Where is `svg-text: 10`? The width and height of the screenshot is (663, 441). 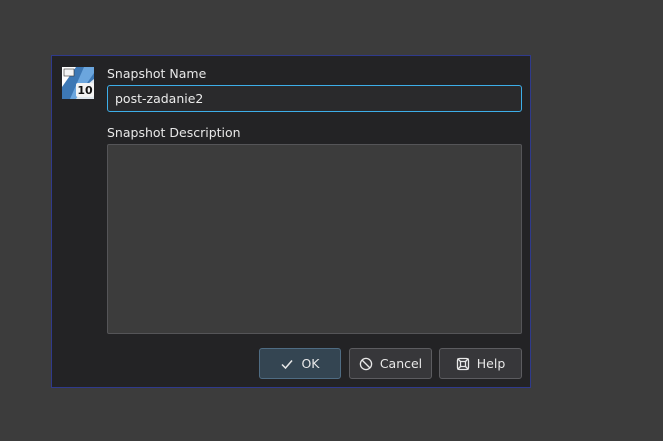 svg-text: 10 is located at coordinates (85, 90).